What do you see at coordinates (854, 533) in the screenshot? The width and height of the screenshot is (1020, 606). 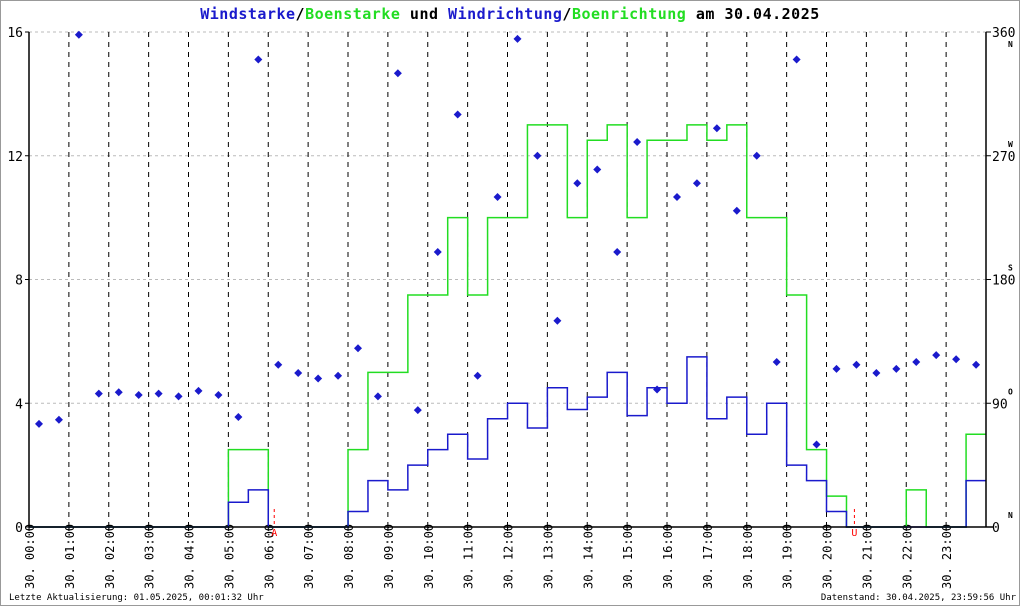 I see `sun-marker-label: U` at bounding box center [854, 533].